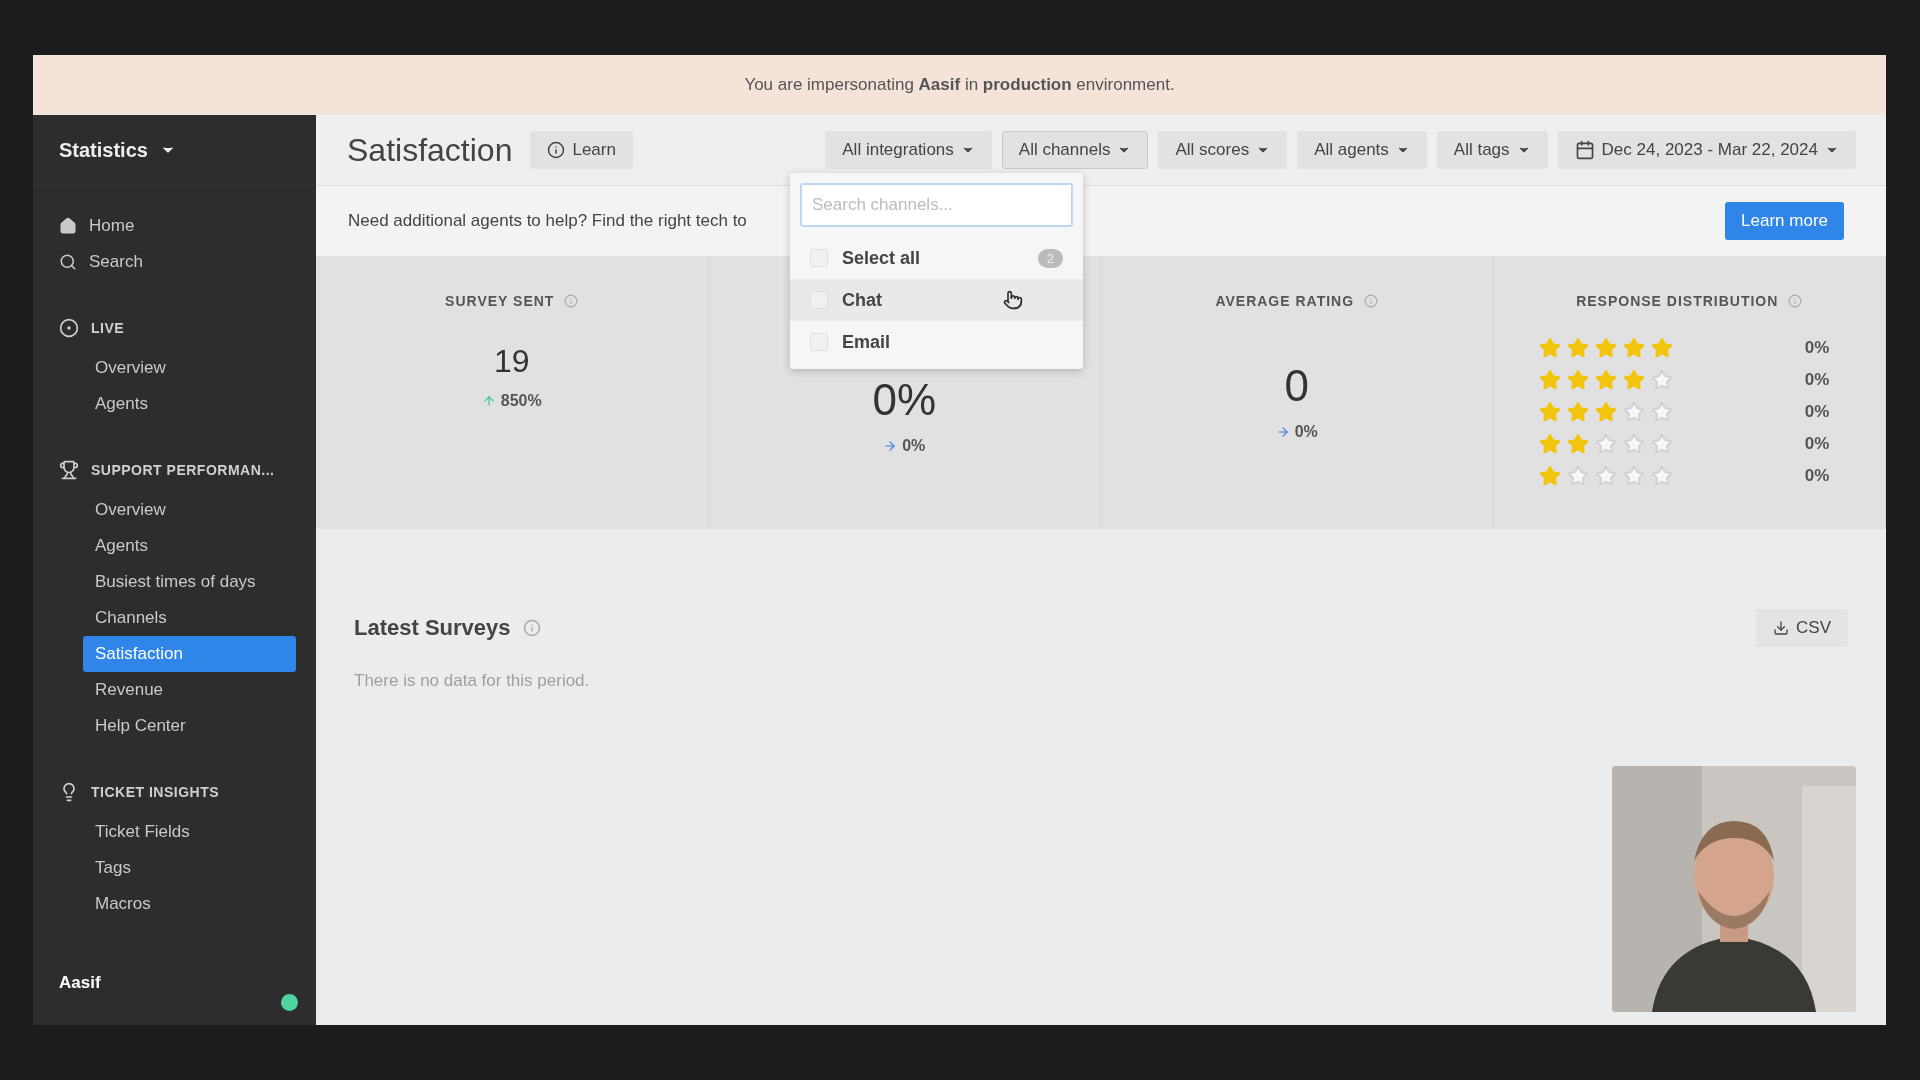  What do you see at coordinates (1784, 221) in the screenshot?
I see `learn-more-button: Learn more` at bounding box center [1784, 221].